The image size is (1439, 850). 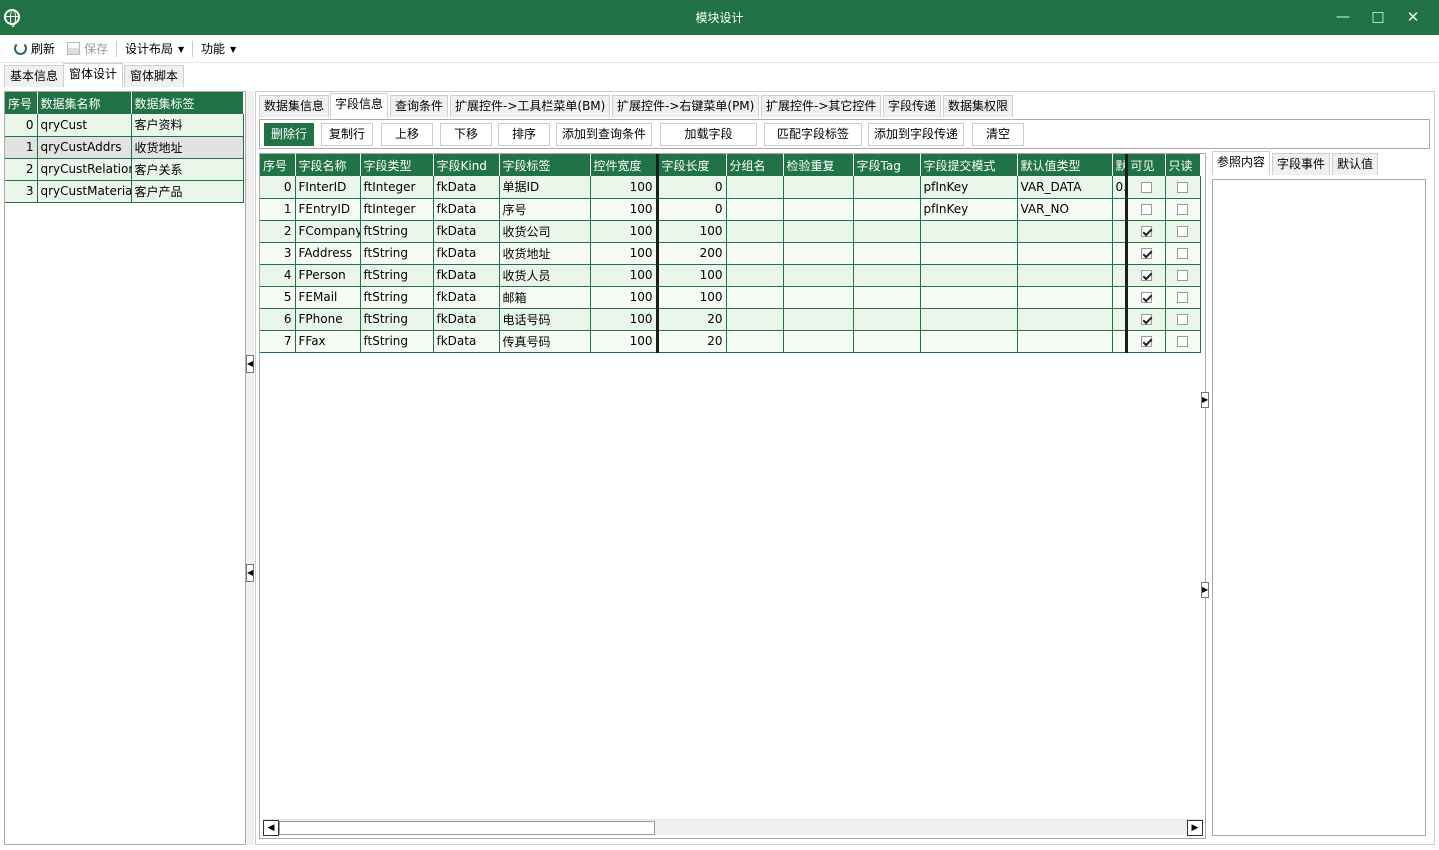 What do you see at coordinates (187, 191) in the screenshot?
I see `dataset-label: 客户产品` at bounding box center [187, 191].